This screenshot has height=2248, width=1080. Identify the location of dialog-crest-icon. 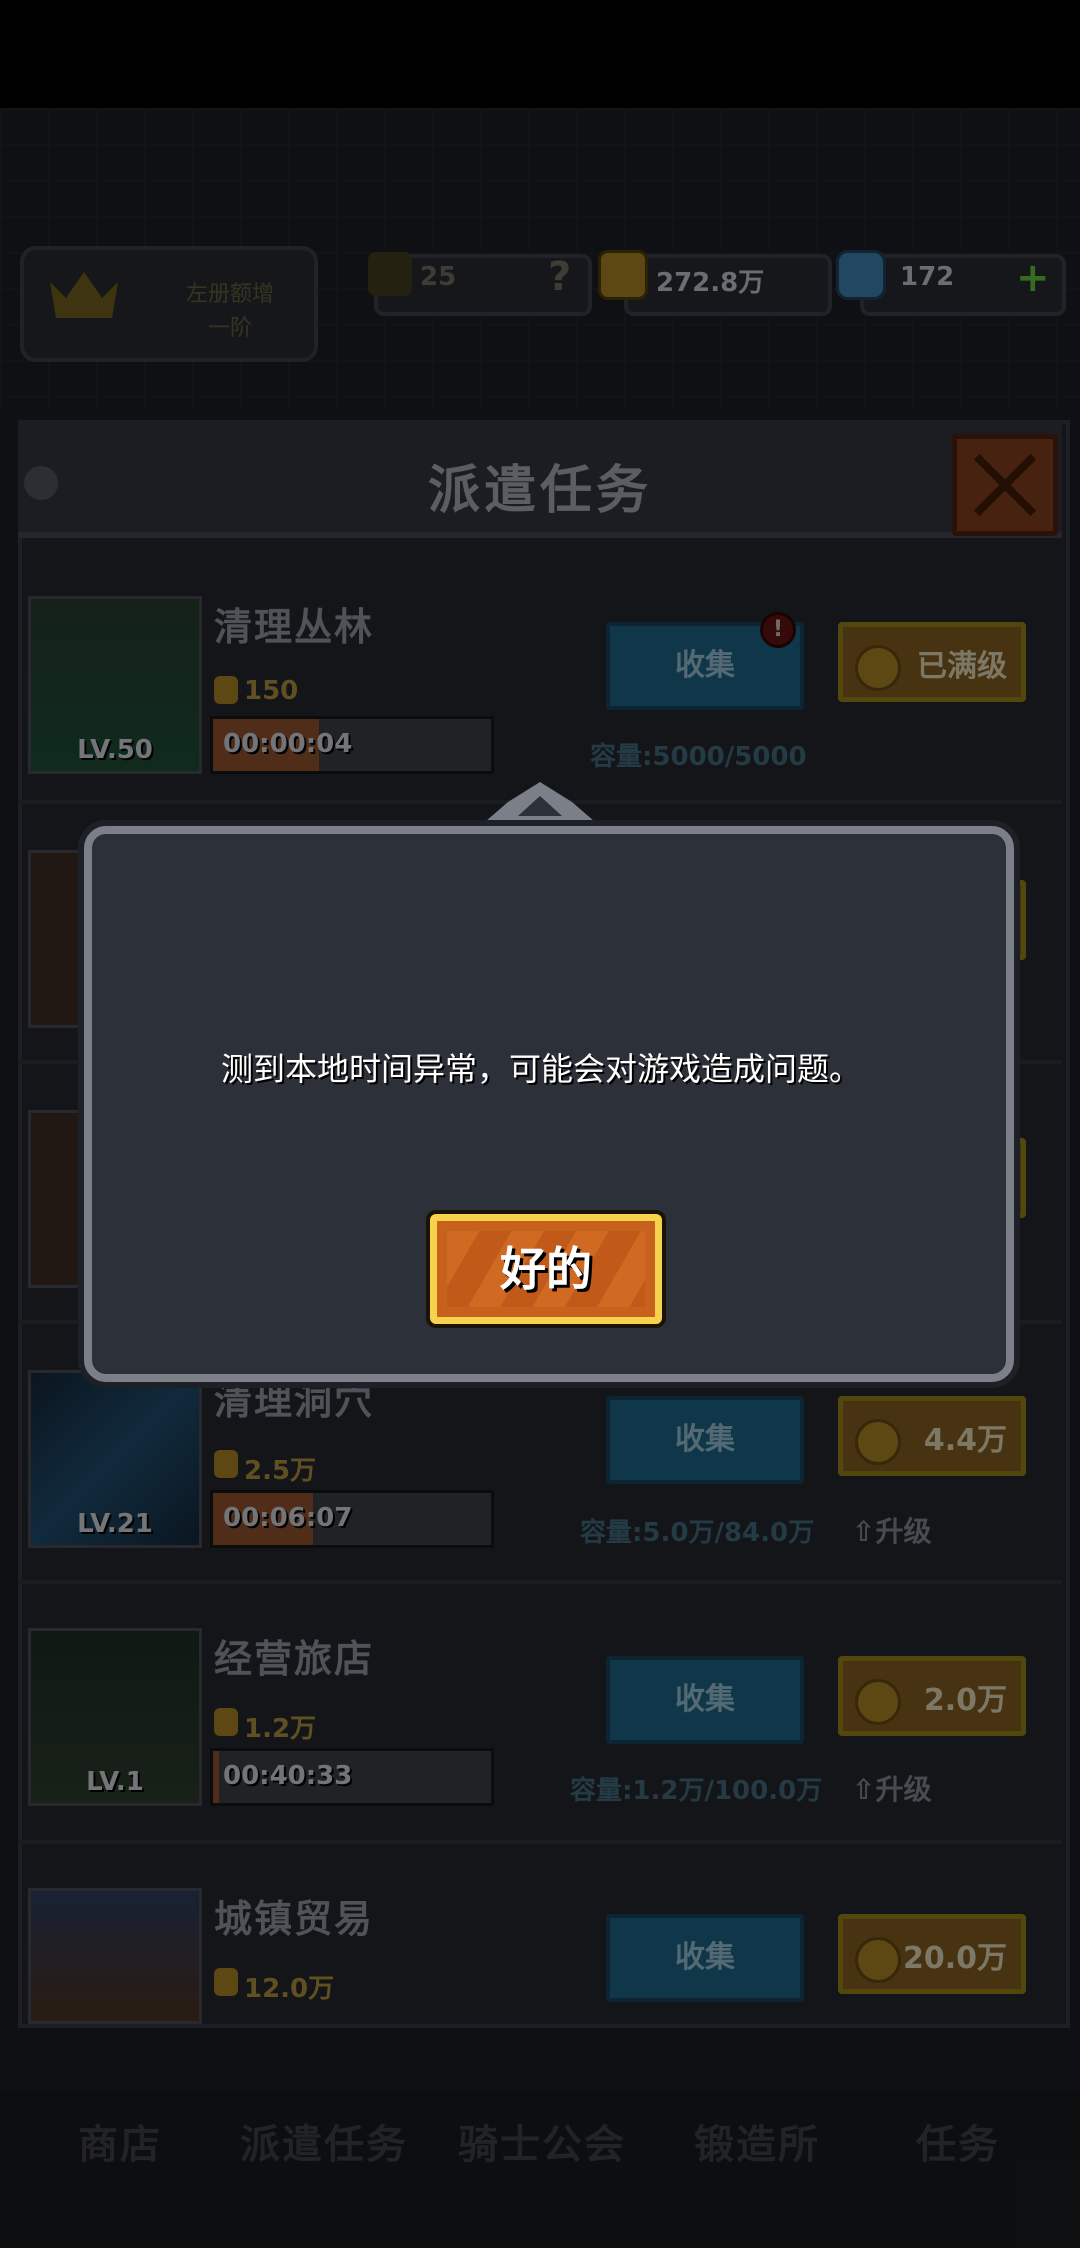
(540, 807).